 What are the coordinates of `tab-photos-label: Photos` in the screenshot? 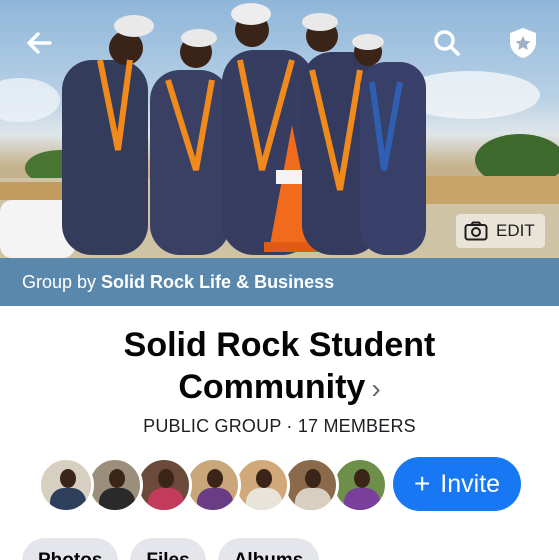 It's located at (70, 555).